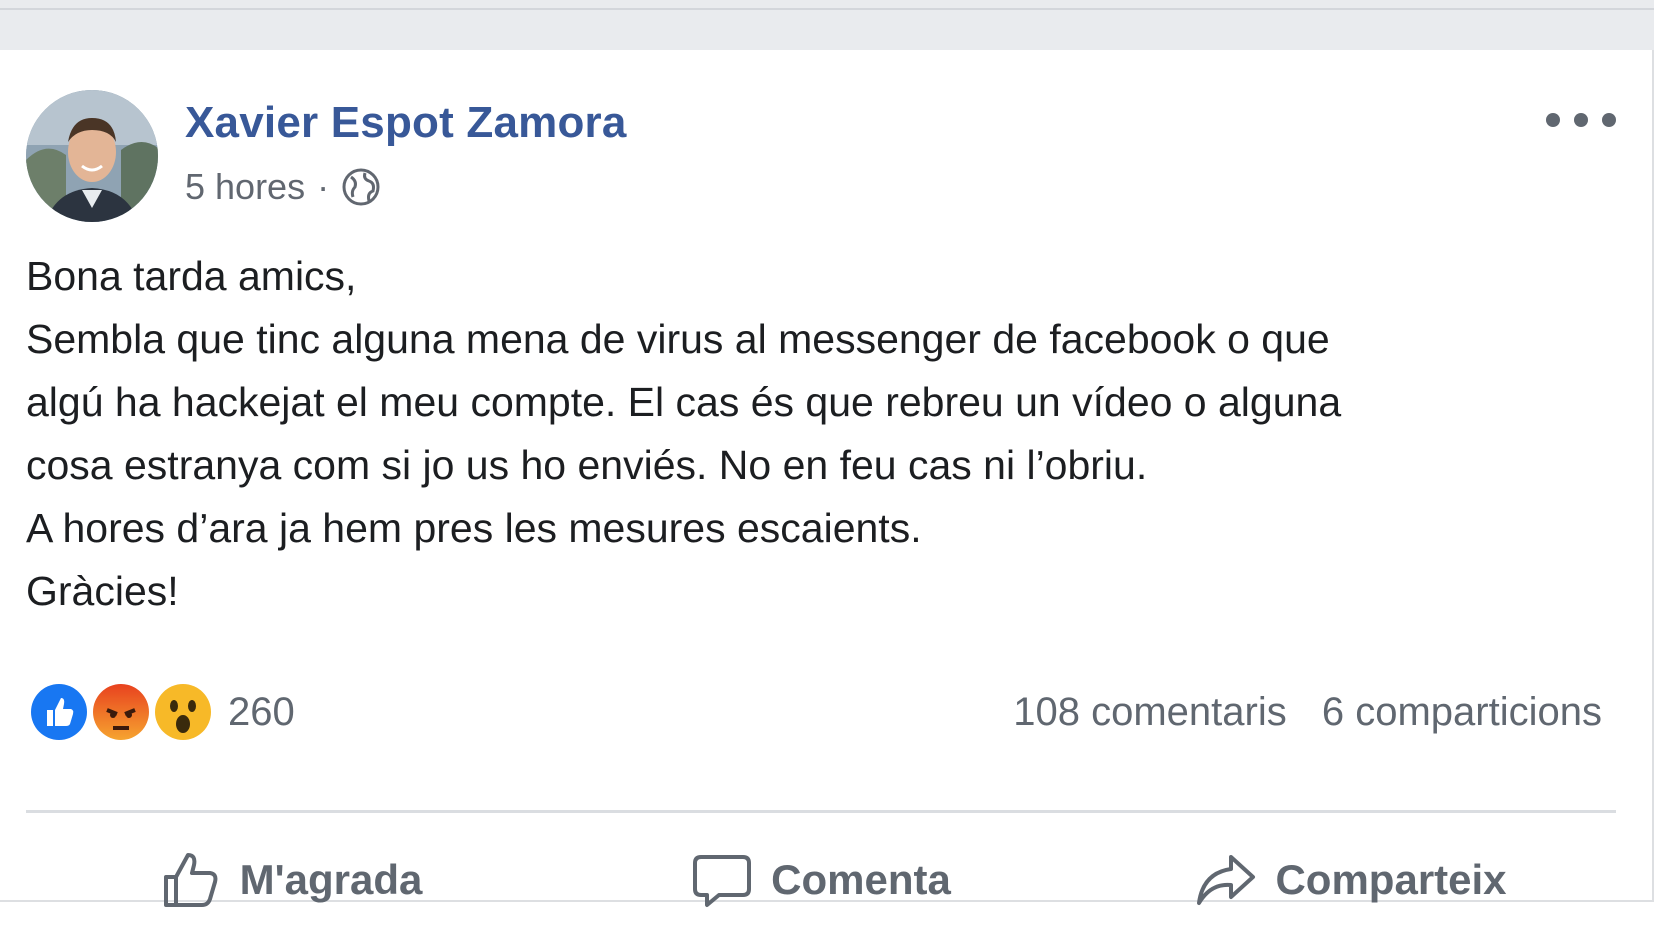 This screenshot has width=1654, height=945. I want to click on actions-divider, so click(821, 811).